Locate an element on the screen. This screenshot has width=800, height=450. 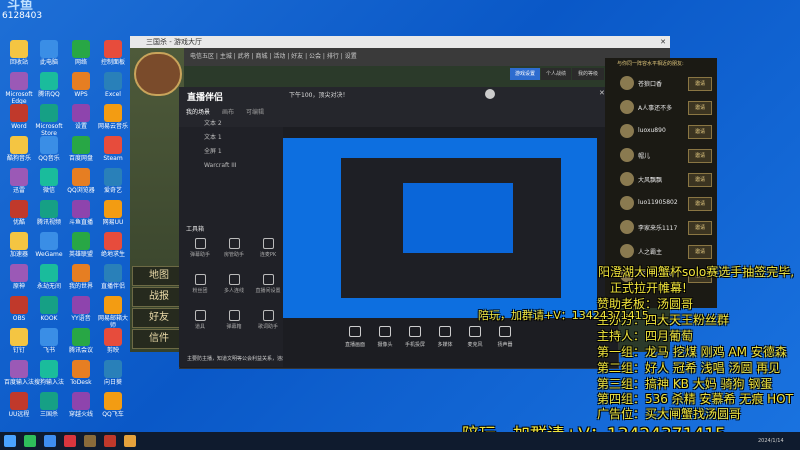
desktop-icon-label: WeGame is located at coordinates (49, 254).